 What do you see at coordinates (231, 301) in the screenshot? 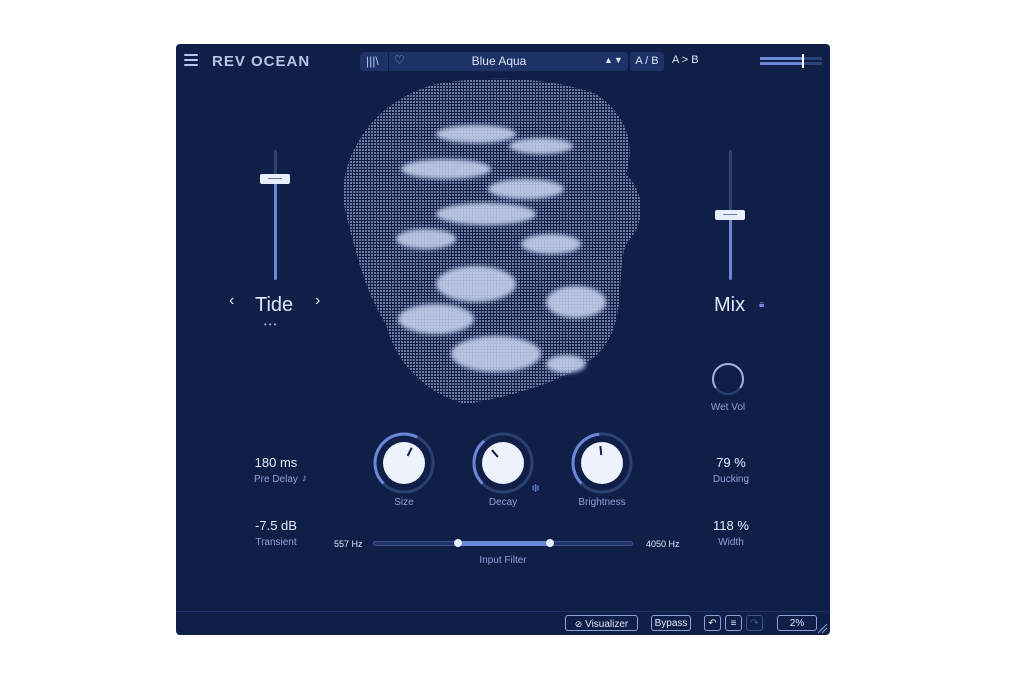
I see `prev-mode-arrow: ‹` at bounding box center [231, 301].